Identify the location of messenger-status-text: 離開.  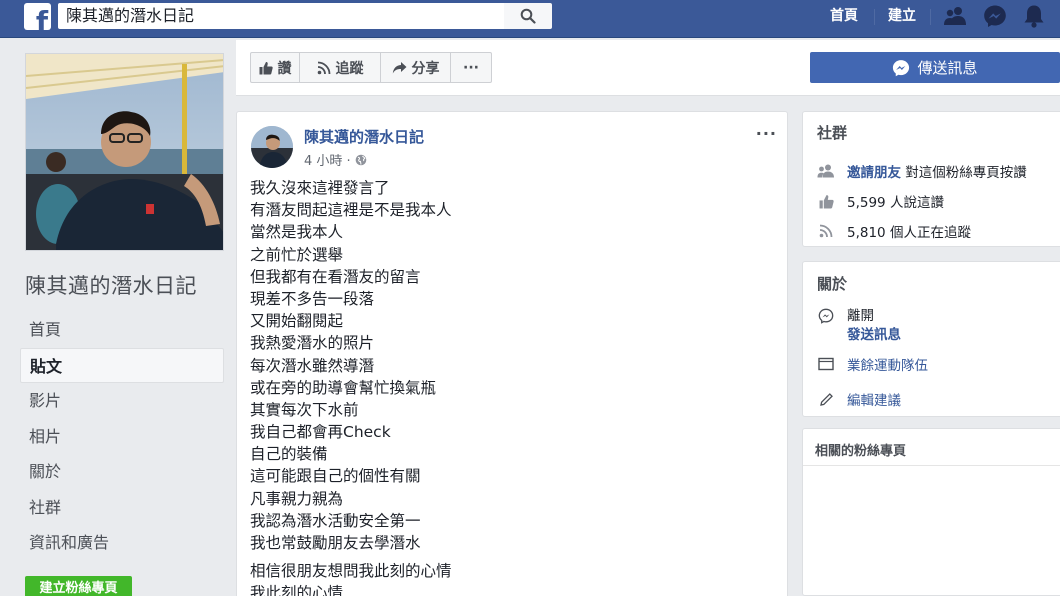
(860, 316).